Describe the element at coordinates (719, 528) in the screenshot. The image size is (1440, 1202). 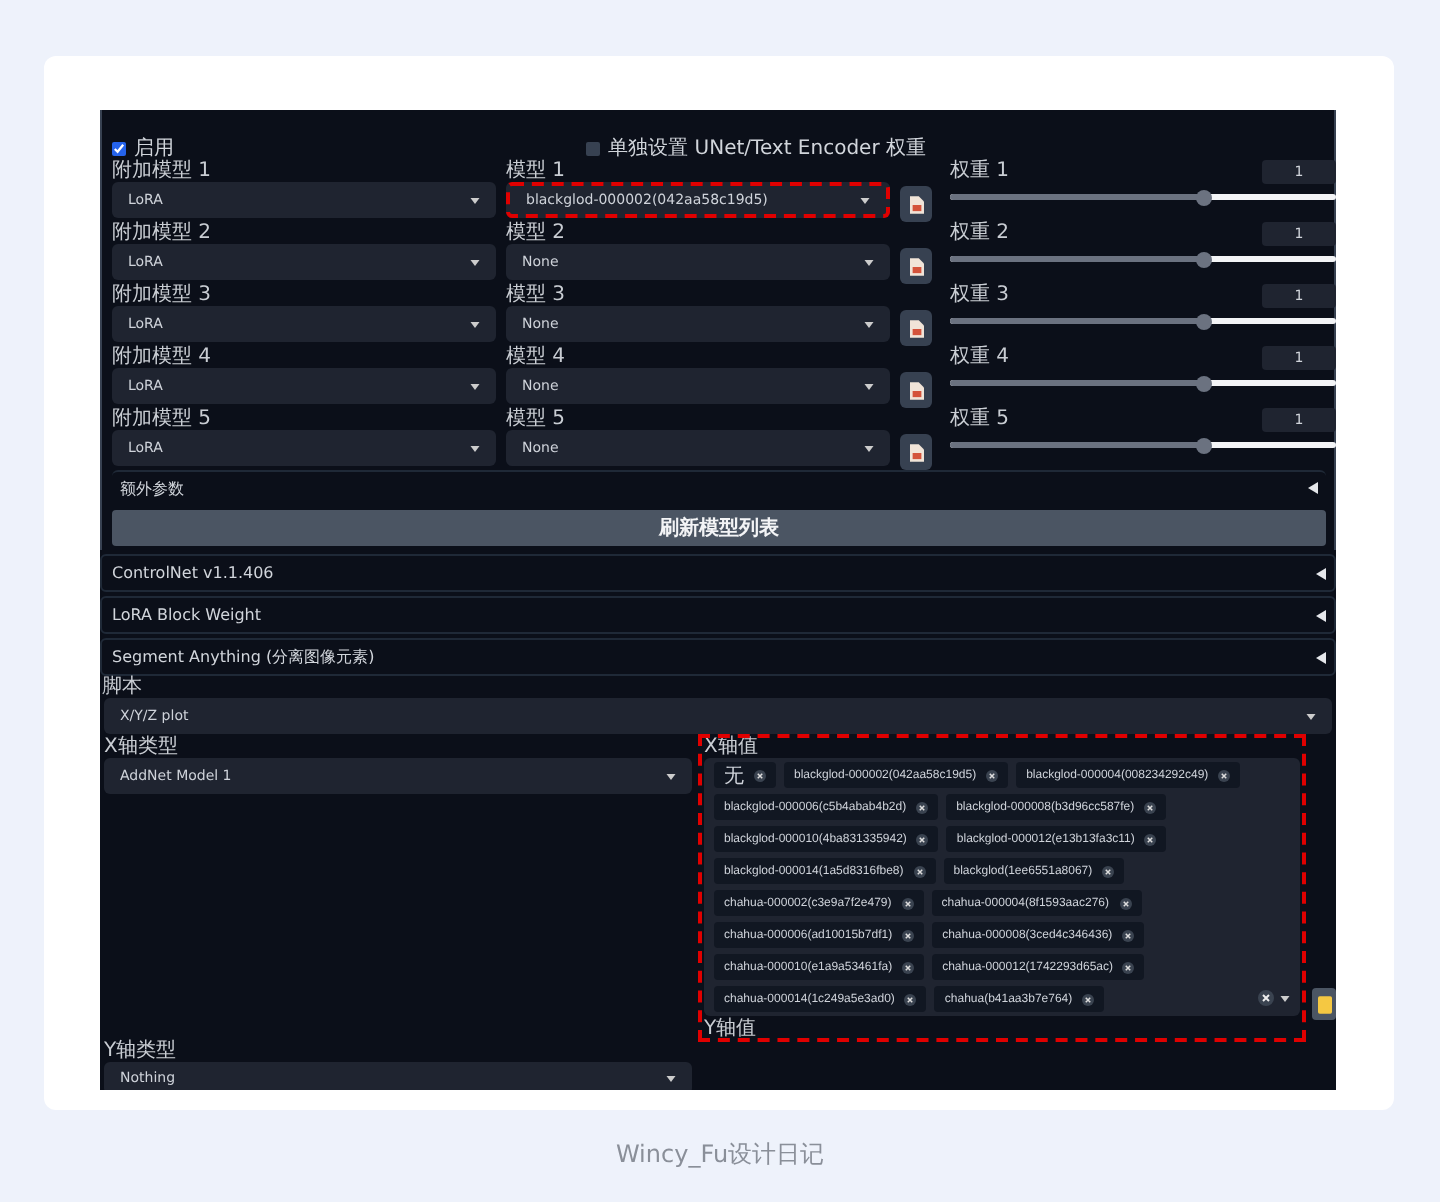
I see `refresh-button: 刷新模型列表` at that location.